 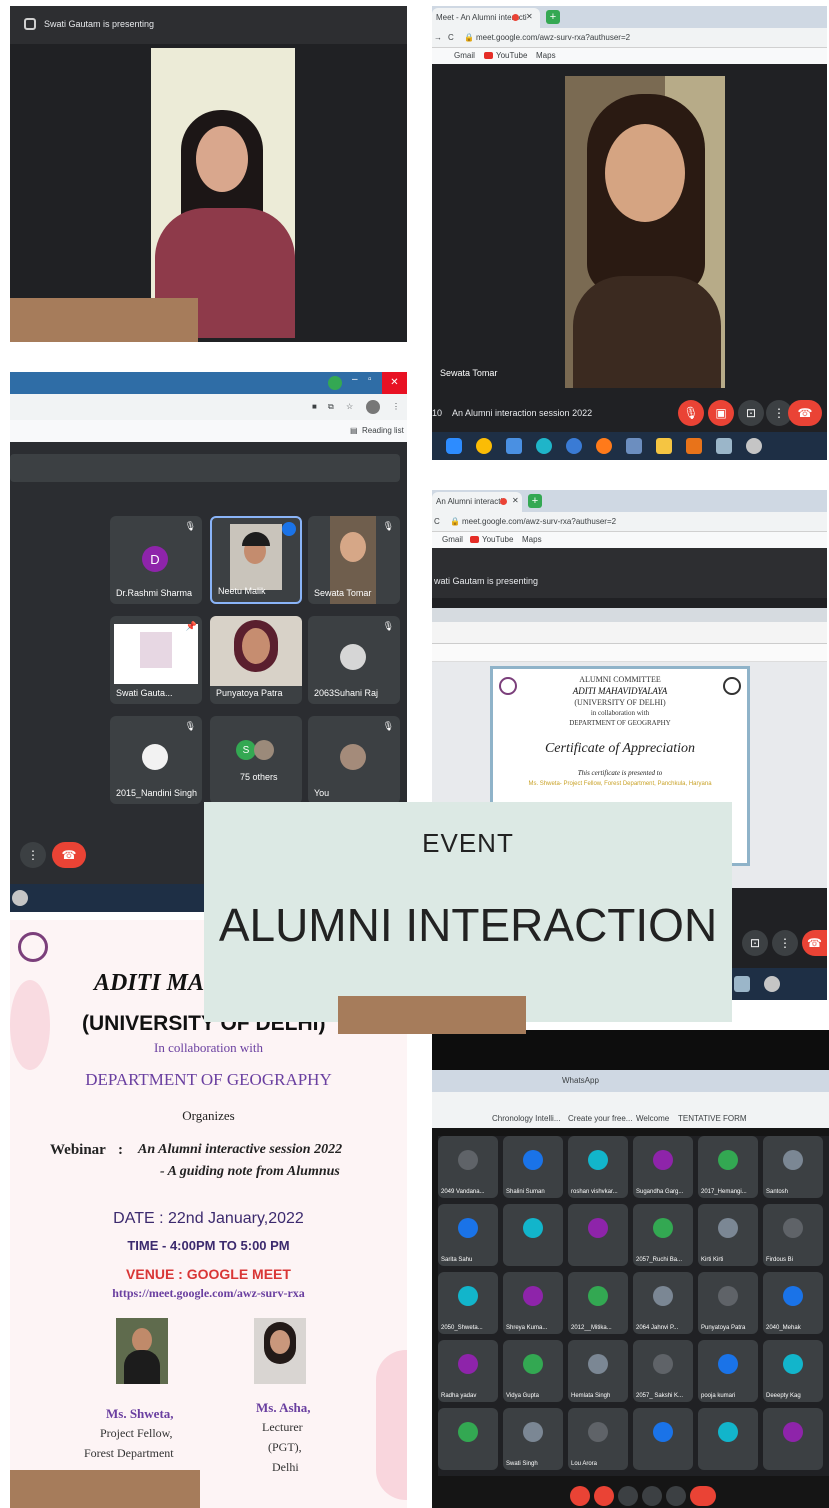 What do you see at coordinates (396, 406) in the screenshot?
I see `kebab-menu-icon: ⋮` at bounding box center [396, 406].